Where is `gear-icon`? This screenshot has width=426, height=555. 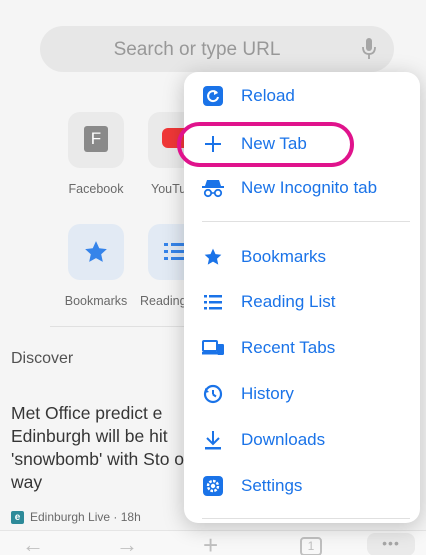
gear-icon is located at coordinates (213, 486).